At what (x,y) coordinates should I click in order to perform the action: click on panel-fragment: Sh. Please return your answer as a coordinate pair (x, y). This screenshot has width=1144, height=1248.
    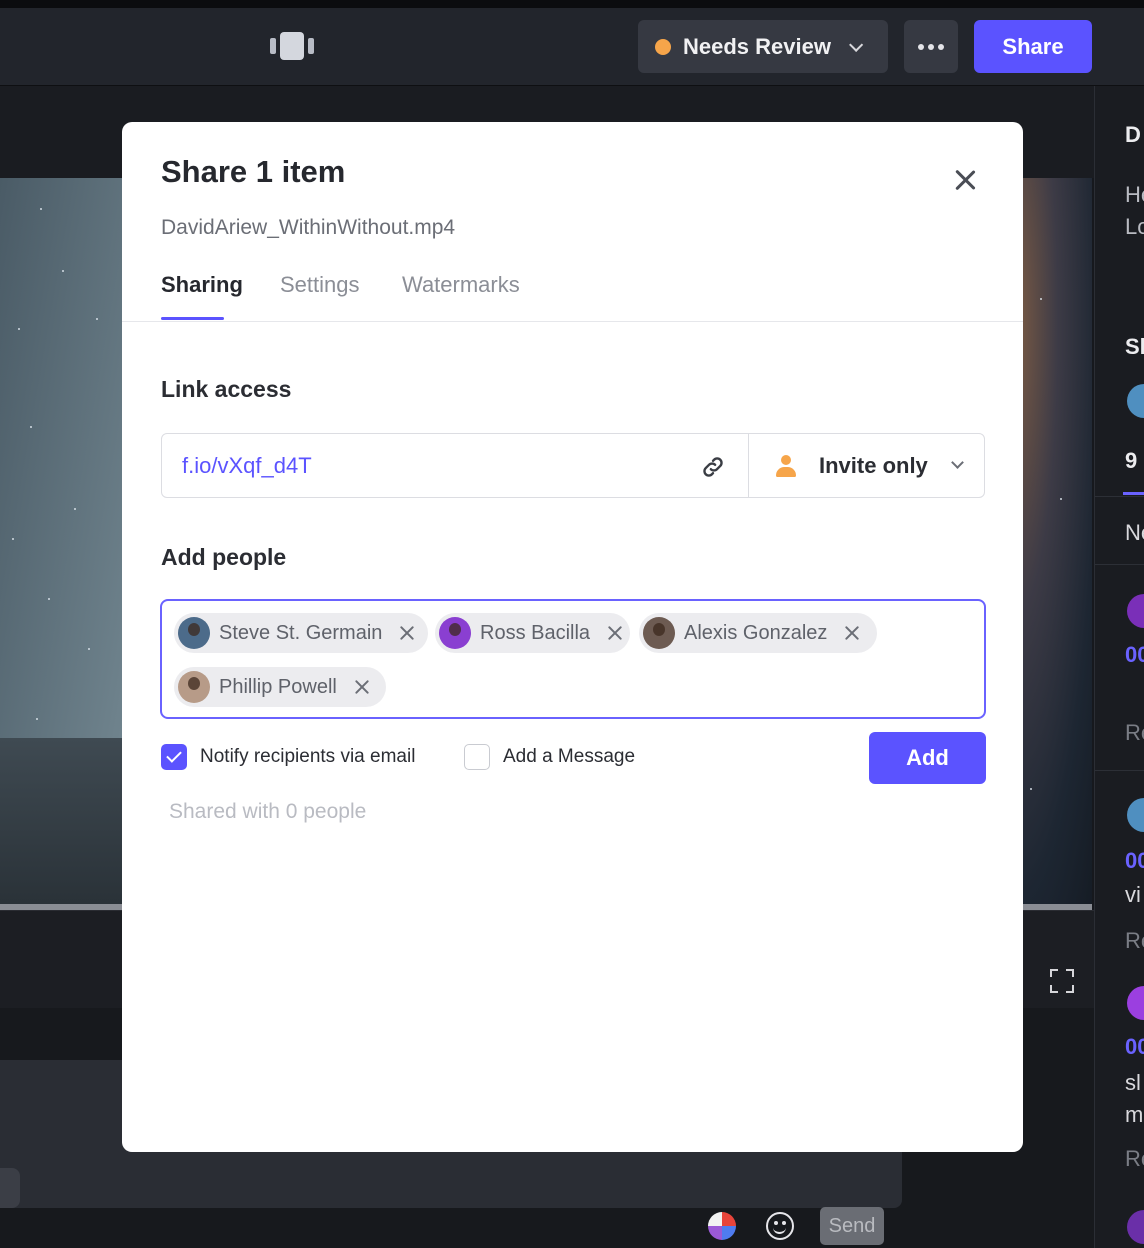
    Looking at the image, I should click on (1134, 346).